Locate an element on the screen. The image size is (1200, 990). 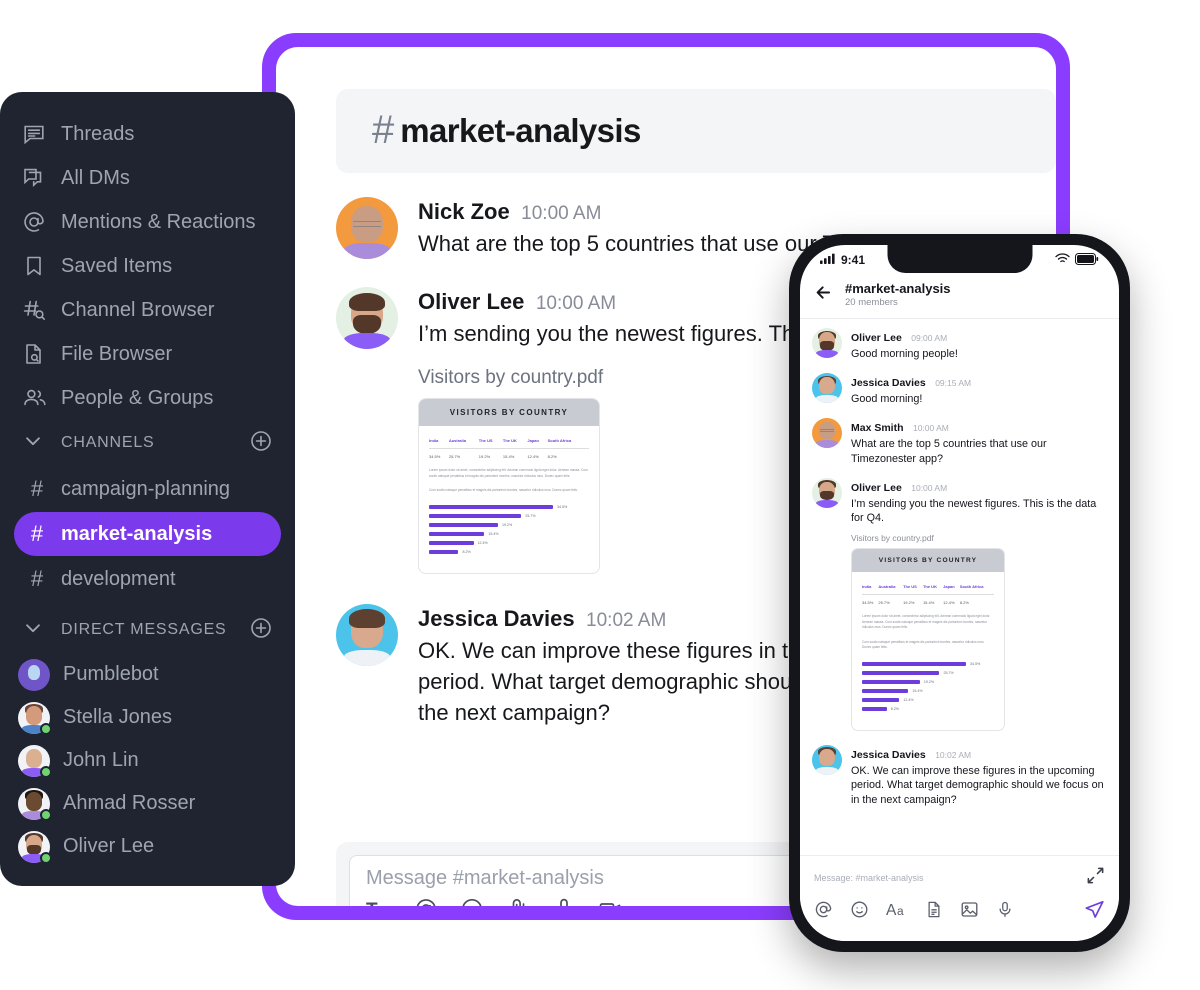
sidebar-item-saved-items: Saved Items is located at coordinates (147, 266).